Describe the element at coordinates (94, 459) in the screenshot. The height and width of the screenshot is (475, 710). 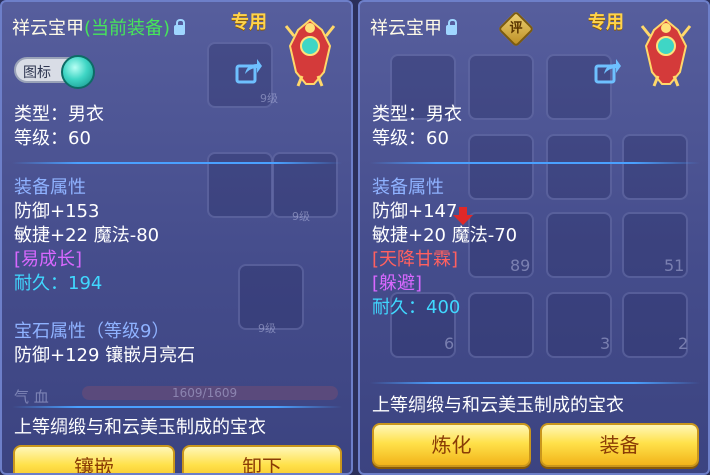
I see `inlay-button: 镶嵌` at that location.